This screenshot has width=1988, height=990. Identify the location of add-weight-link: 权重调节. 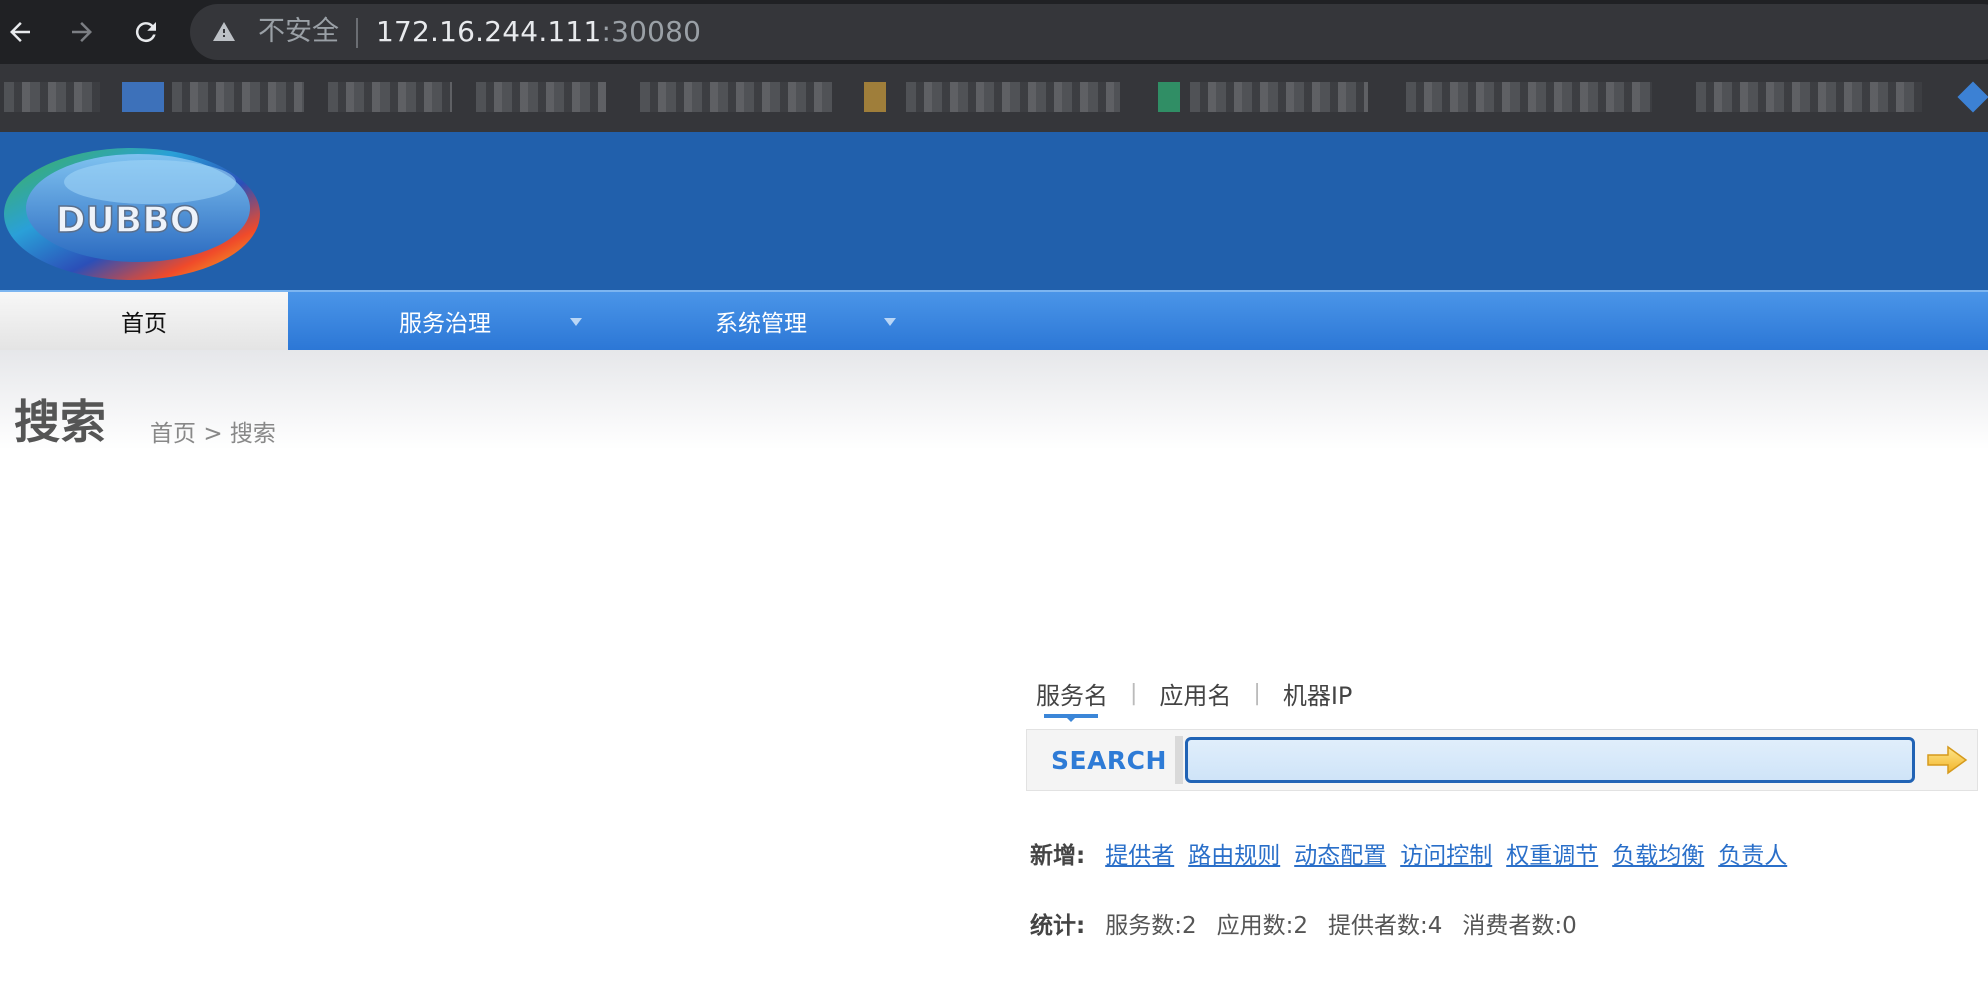
(1552, 853).